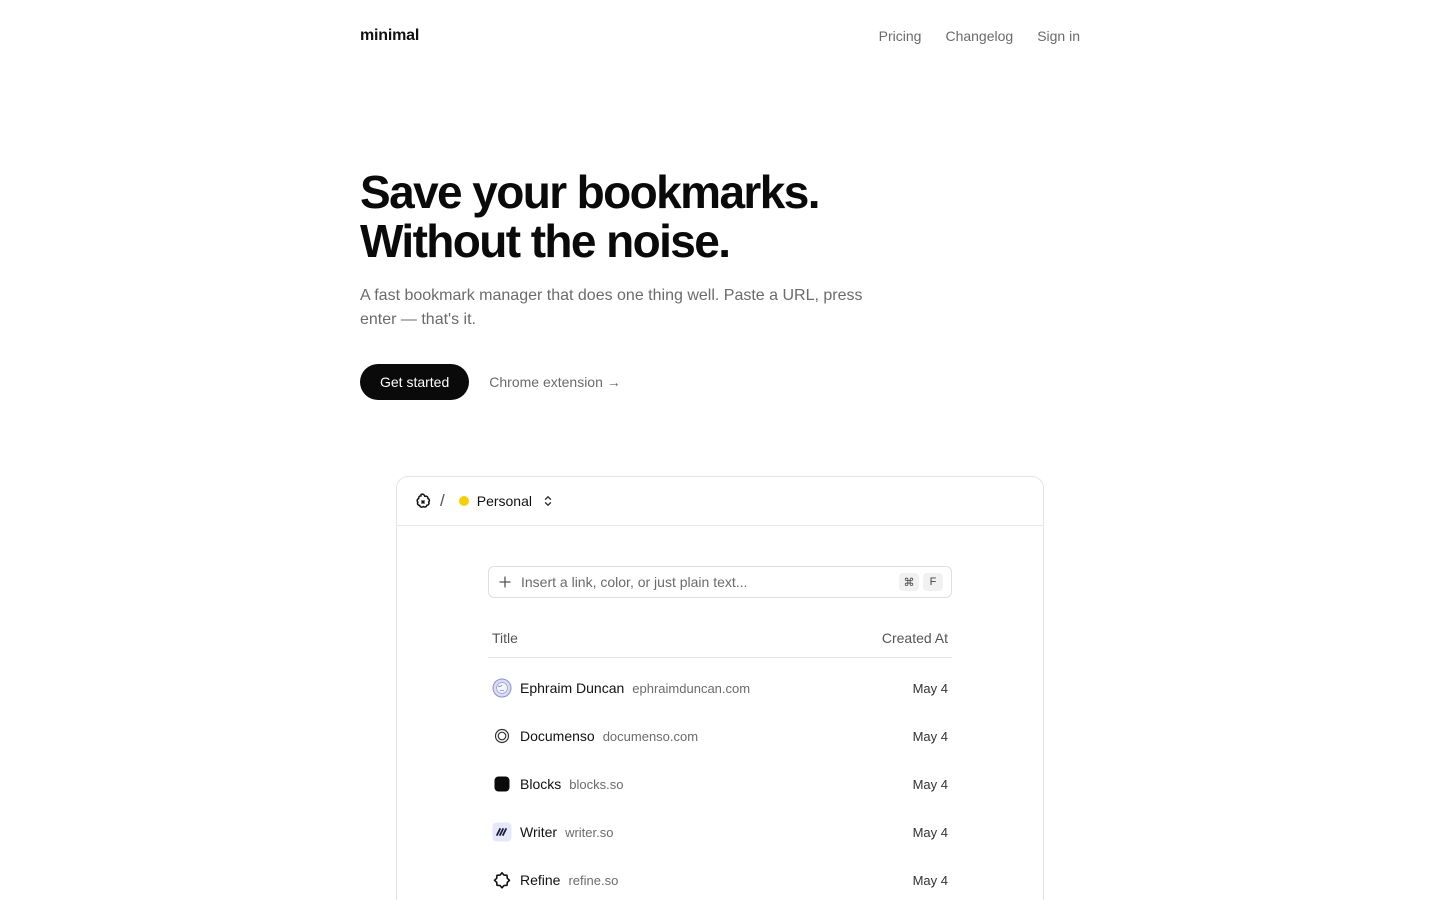 The height and width of the screenshot is (900, 1440). I want to click on row-title: Writer, so click(539, 832).